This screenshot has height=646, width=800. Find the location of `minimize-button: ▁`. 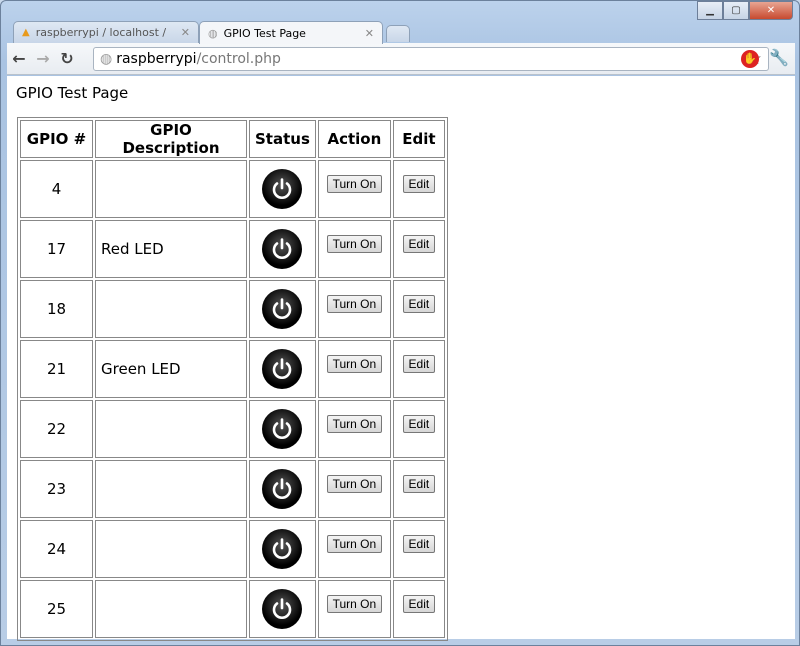

minimize-button: ▁ is located at coordinates (710, 10).